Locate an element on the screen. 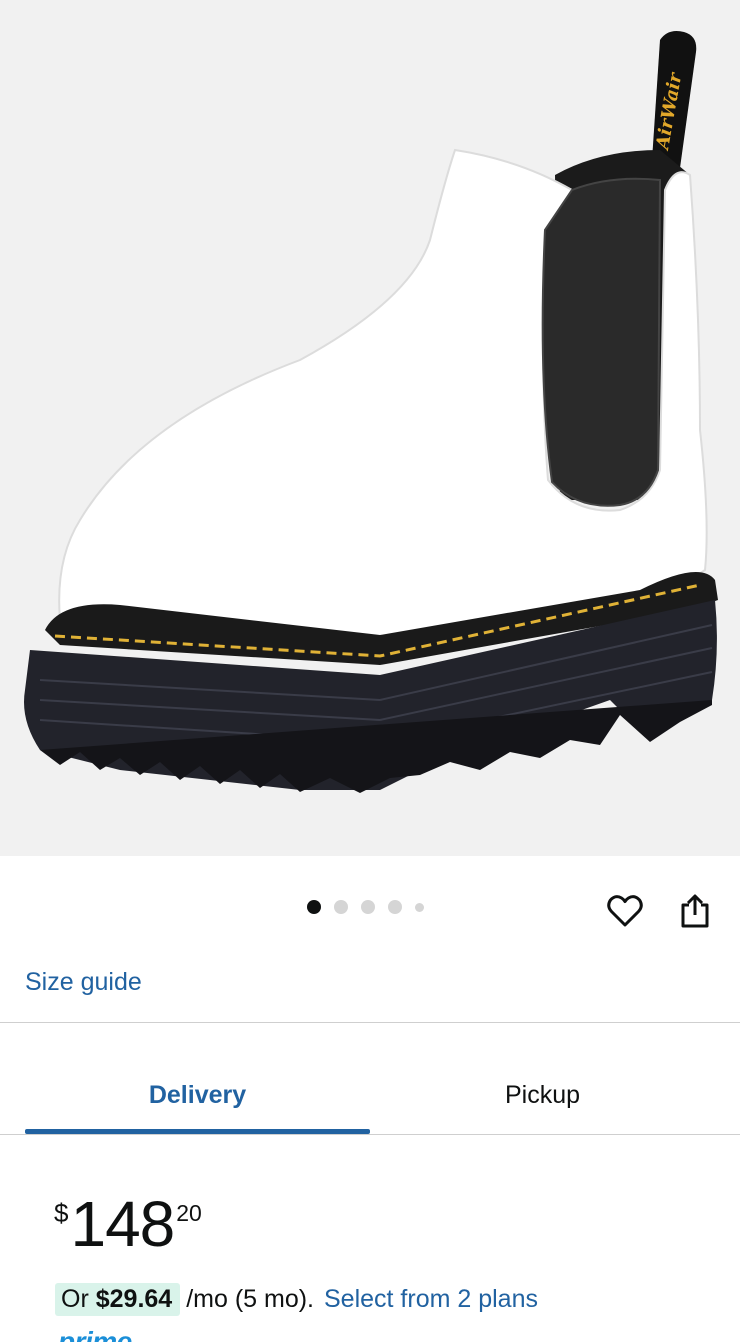 This screenshot has height=1342, width=740. carousel-pagination is located at coordinates (365, 907).